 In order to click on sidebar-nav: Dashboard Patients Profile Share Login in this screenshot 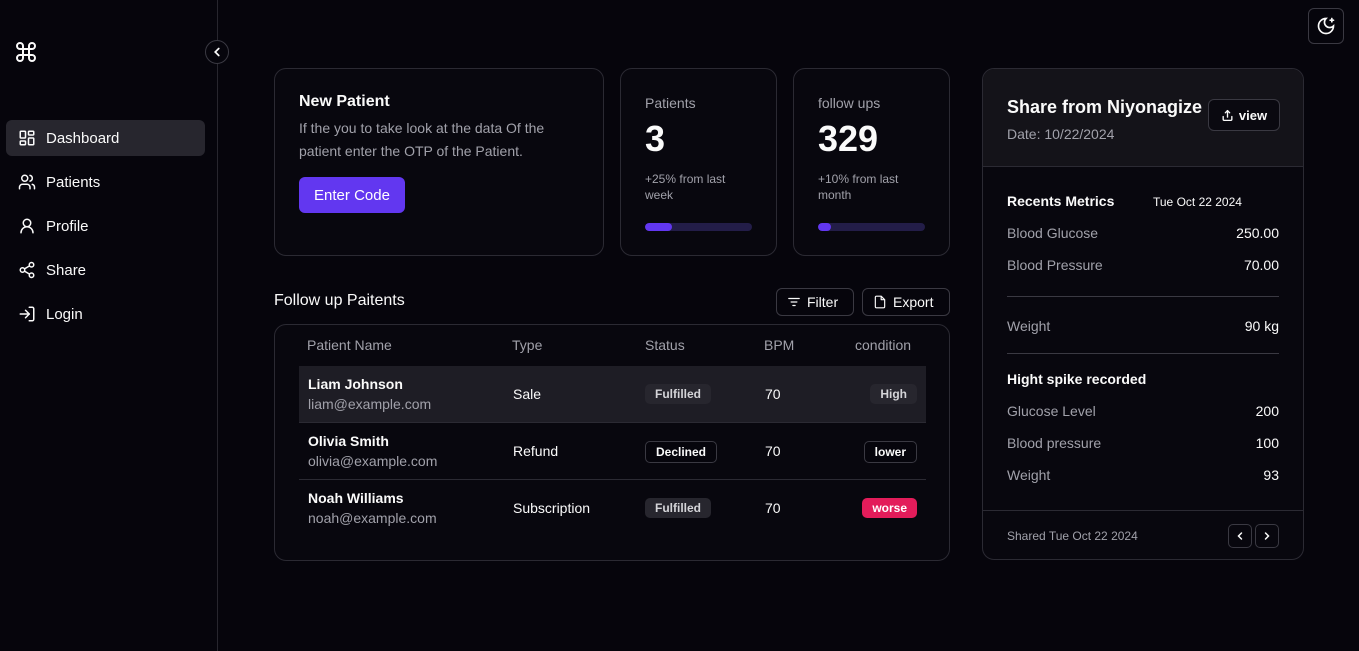, I will do `click(105, 230)`.